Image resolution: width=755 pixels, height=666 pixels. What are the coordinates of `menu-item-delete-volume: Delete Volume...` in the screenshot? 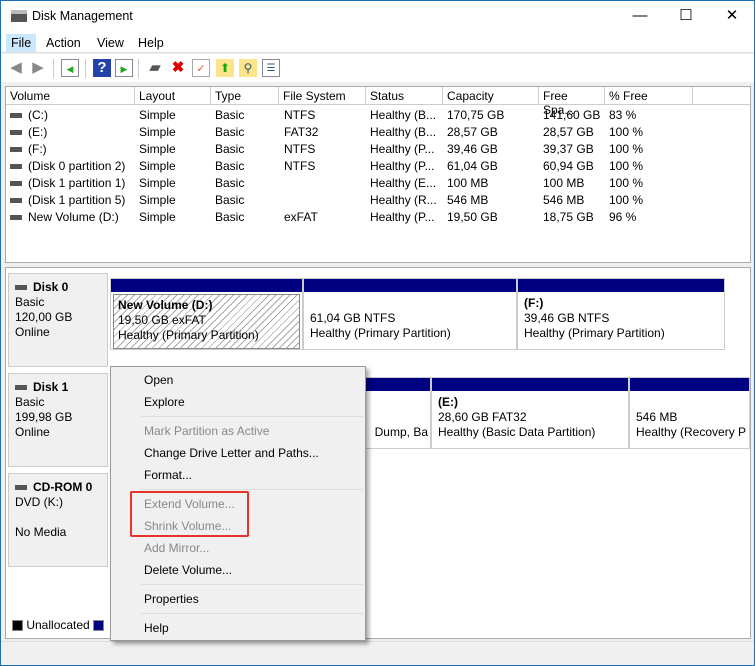 It's located at (188, 570).